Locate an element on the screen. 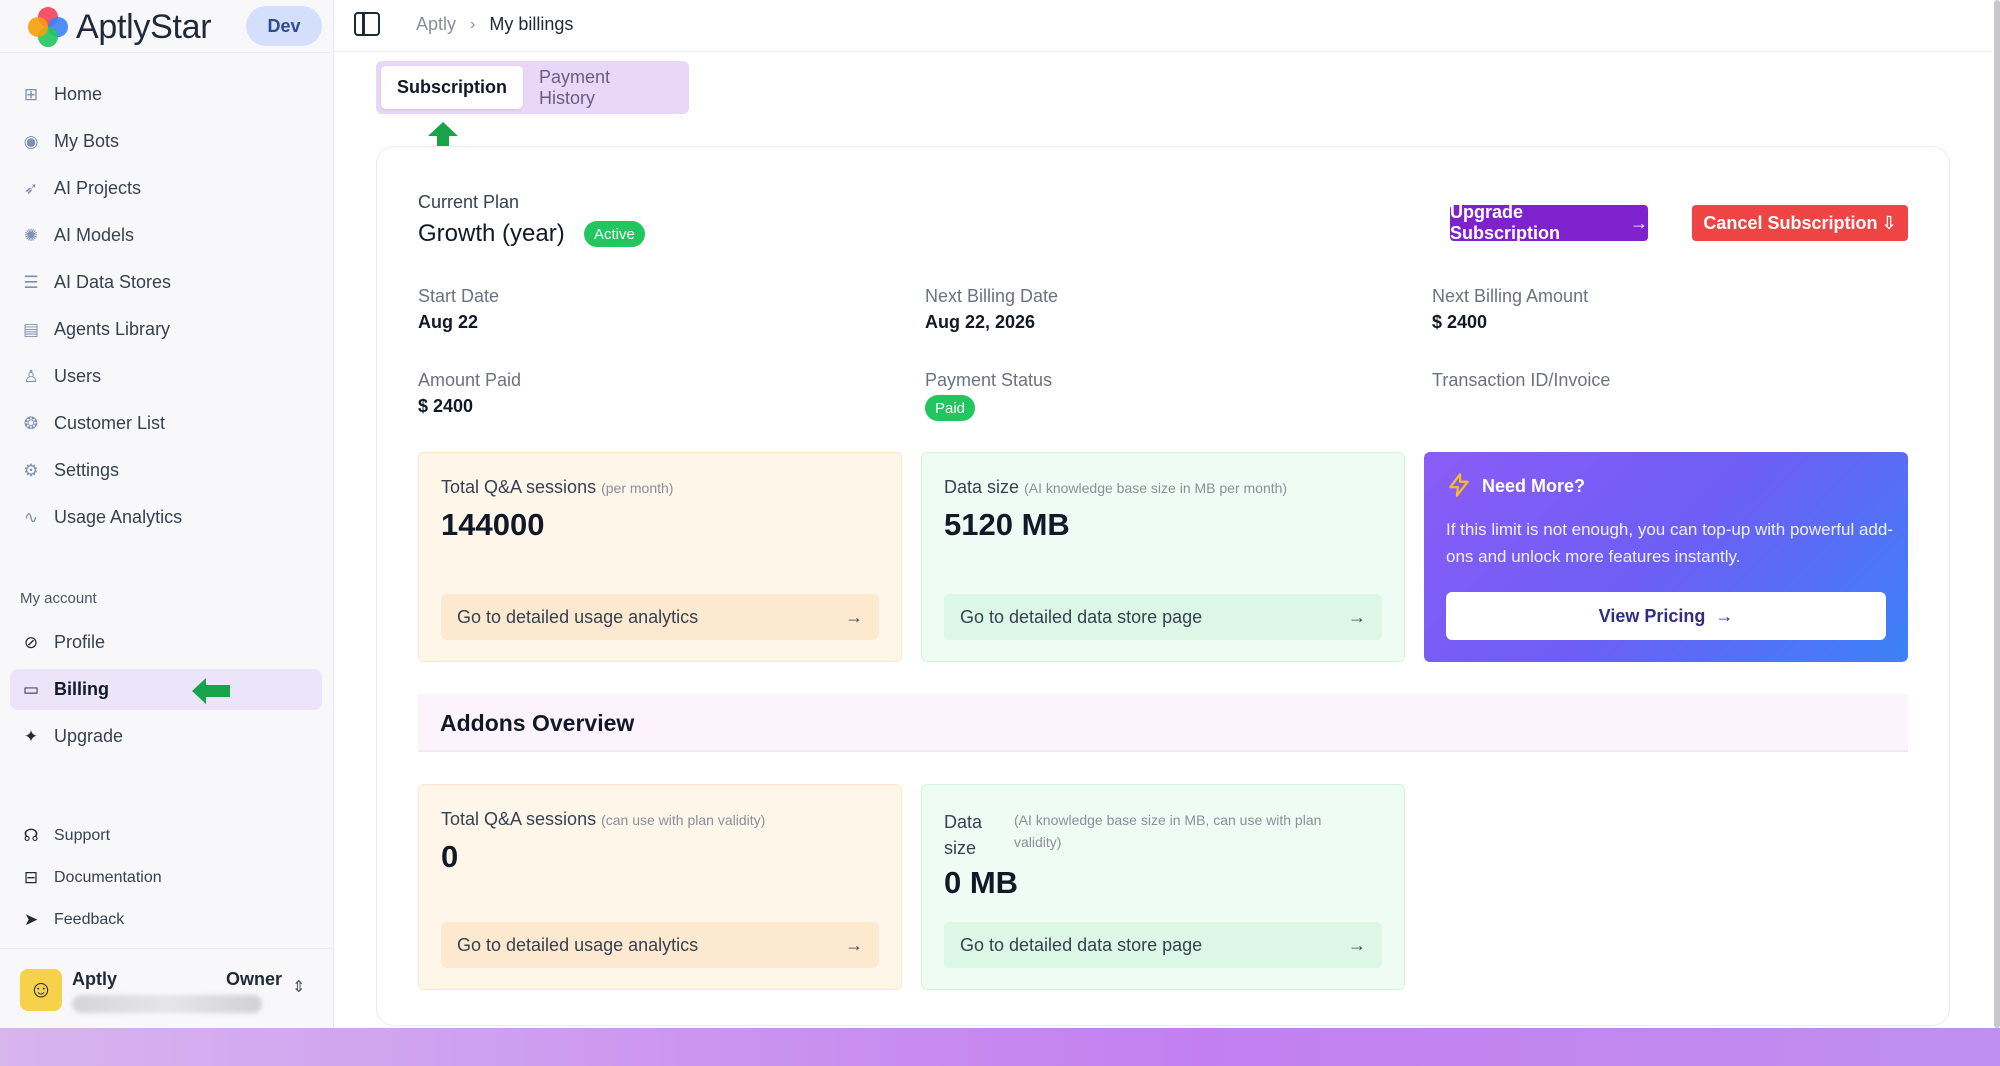 The width and height of the screenshot is (2000, 1066). addon-data-value: 0 MB is located at coordinates (981, 882).